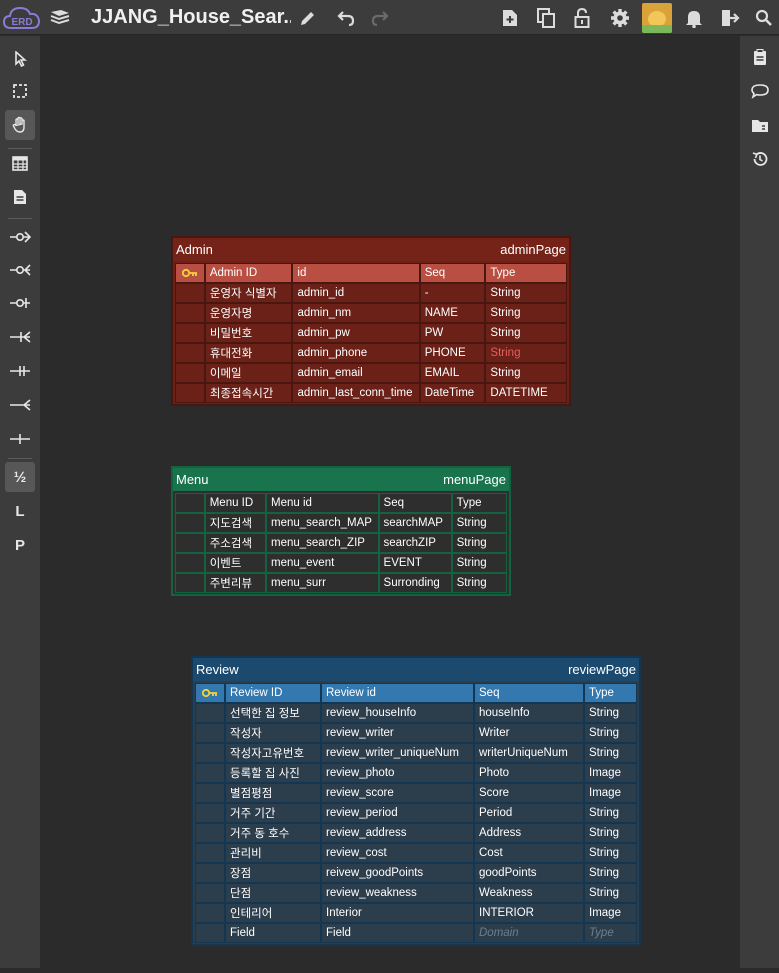  I want to click on domain-cell: Weakness, so click(529, 893).